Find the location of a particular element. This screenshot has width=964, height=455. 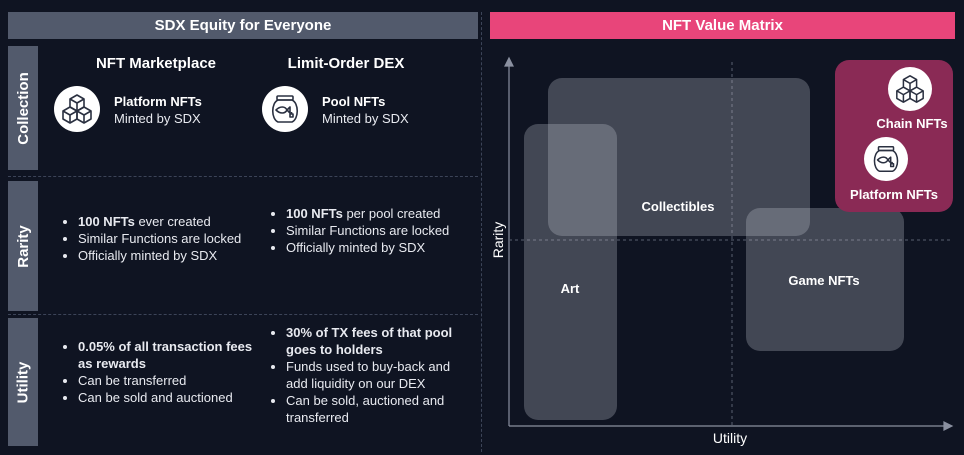

x-axis-label: Utility is located at coordinates (730, 438).